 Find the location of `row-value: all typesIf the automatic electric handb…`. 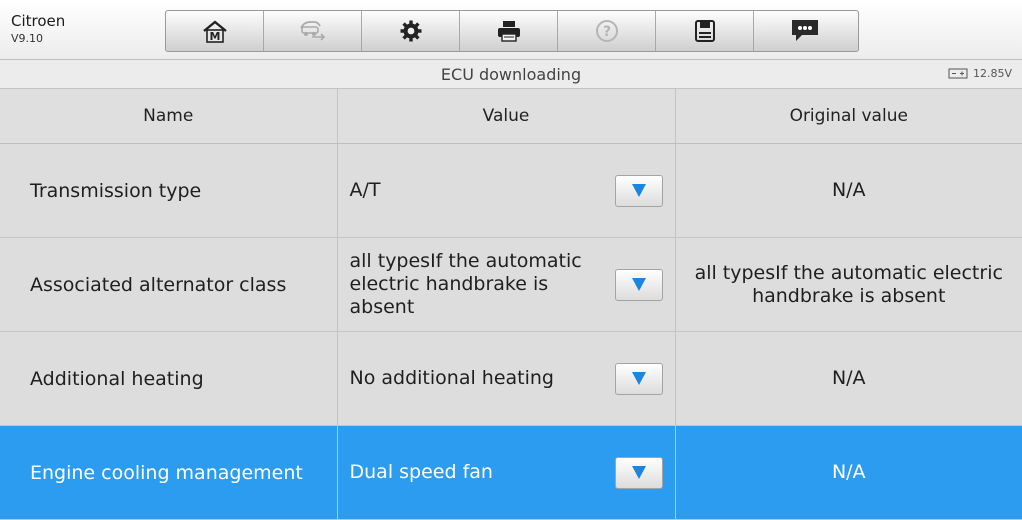

row-value: all typesIf the automatic electric handb… is located at coordinates (465, 284).